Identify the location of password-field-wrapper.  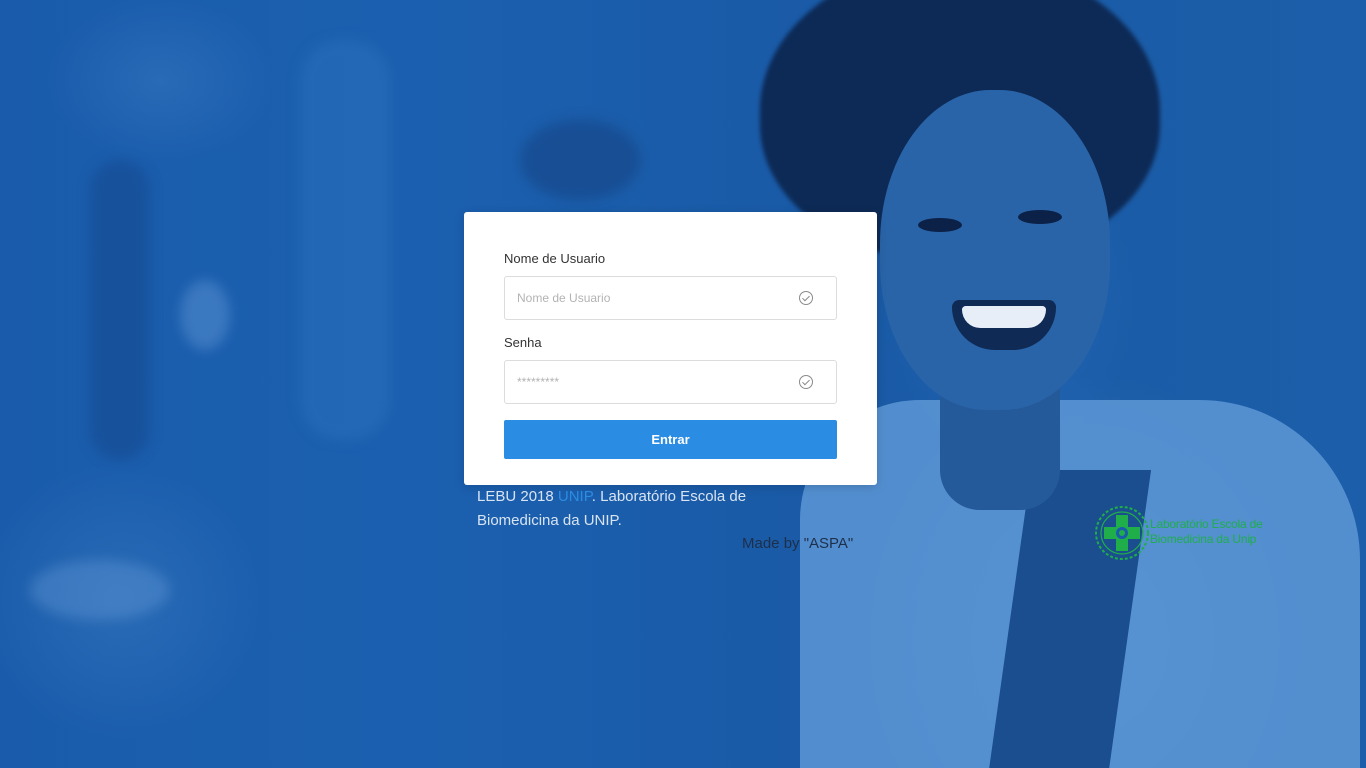
(670, 382).